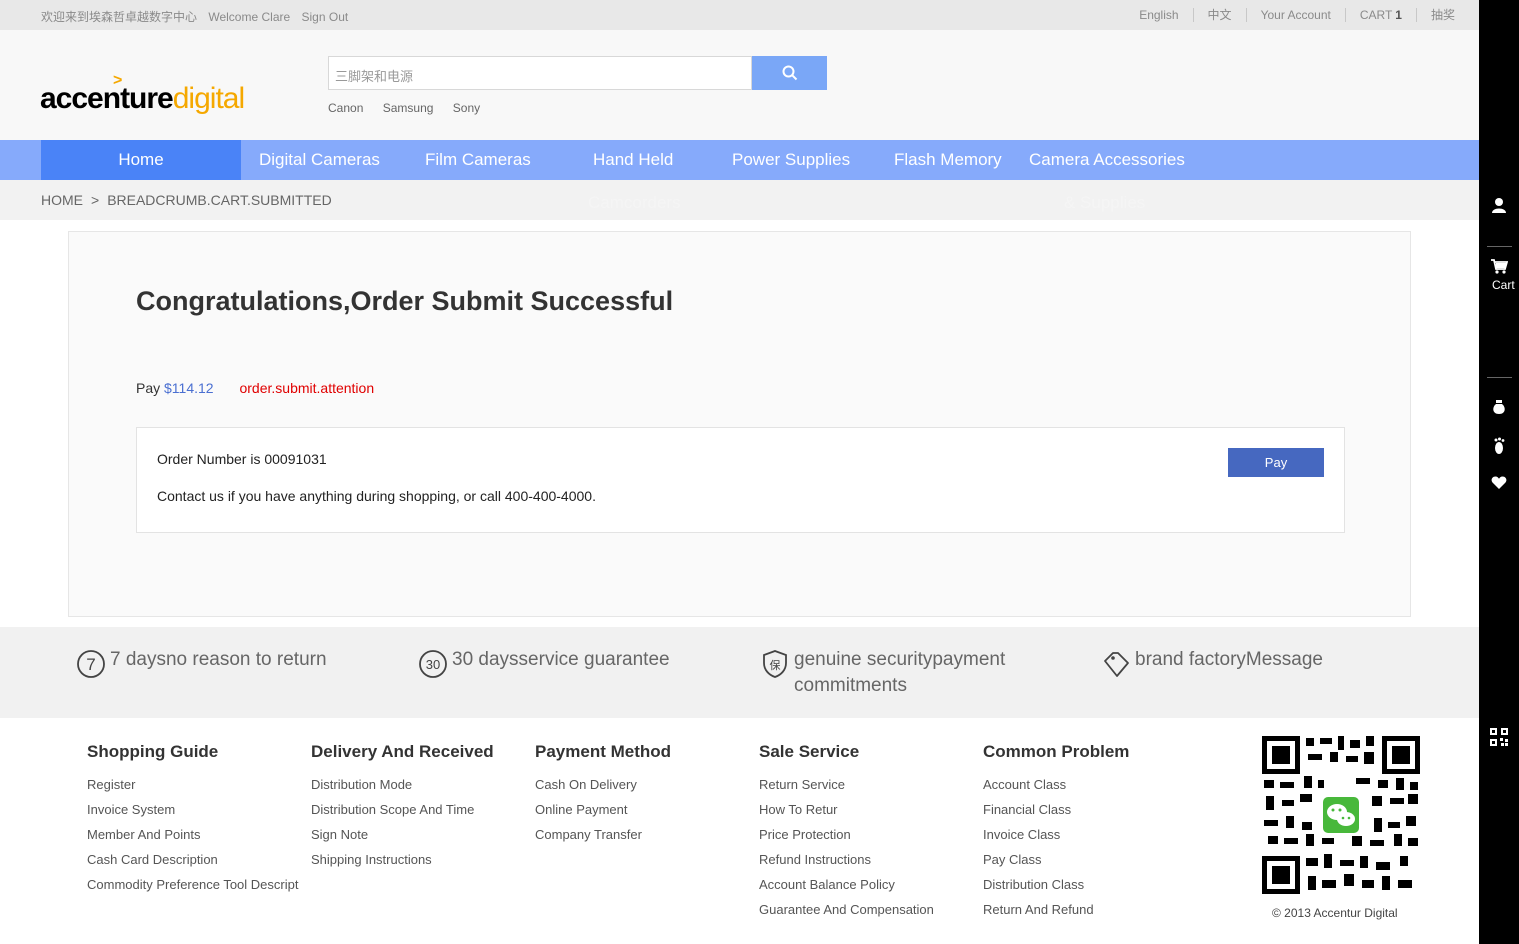 The width and height of the screenshot is (1519, 944). Describe the element at coordinates (1056, 751) in the screenshot. I see `footer-column-title: Common Problem` at that location.